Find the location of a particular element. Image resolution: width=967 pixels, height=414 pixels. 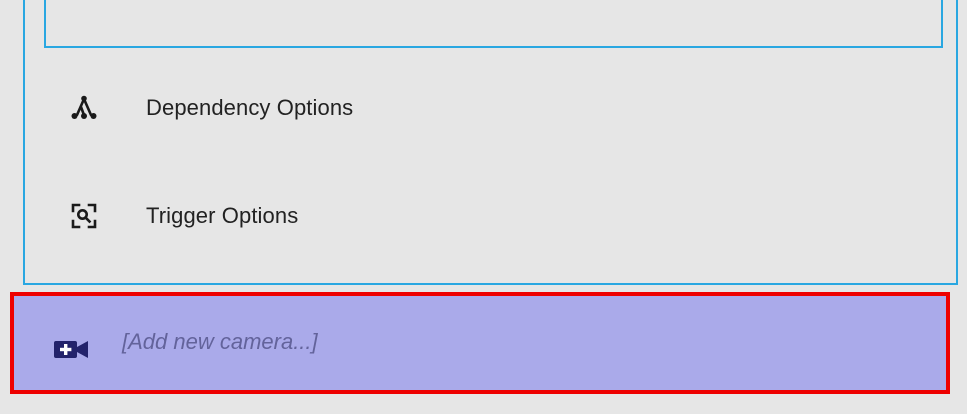

add-new-camera-label: [Add new camera...] is located at coordinates (220, 341).